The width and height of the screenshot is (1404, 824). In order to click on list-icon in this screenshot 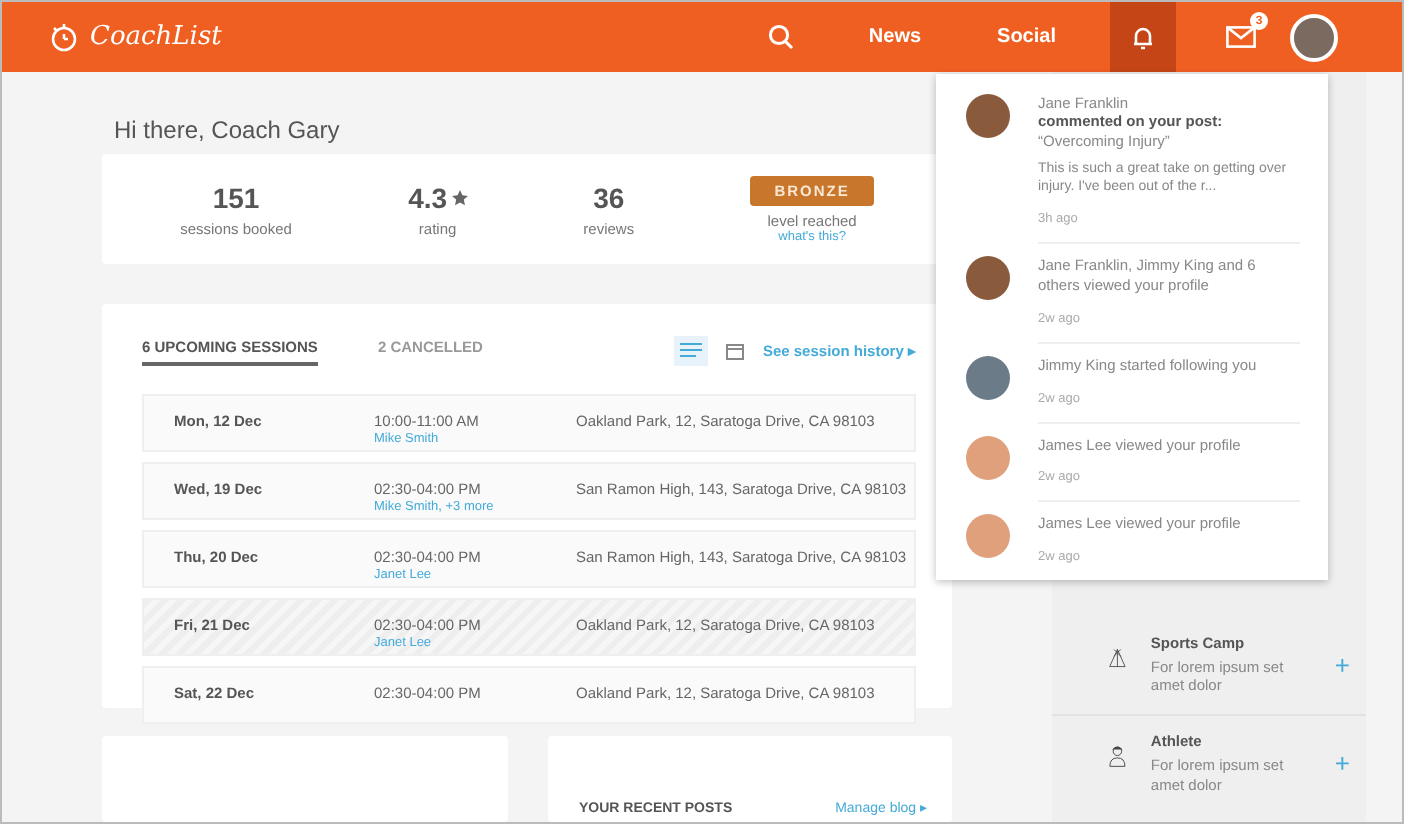, I will do `click(691, 351)`.